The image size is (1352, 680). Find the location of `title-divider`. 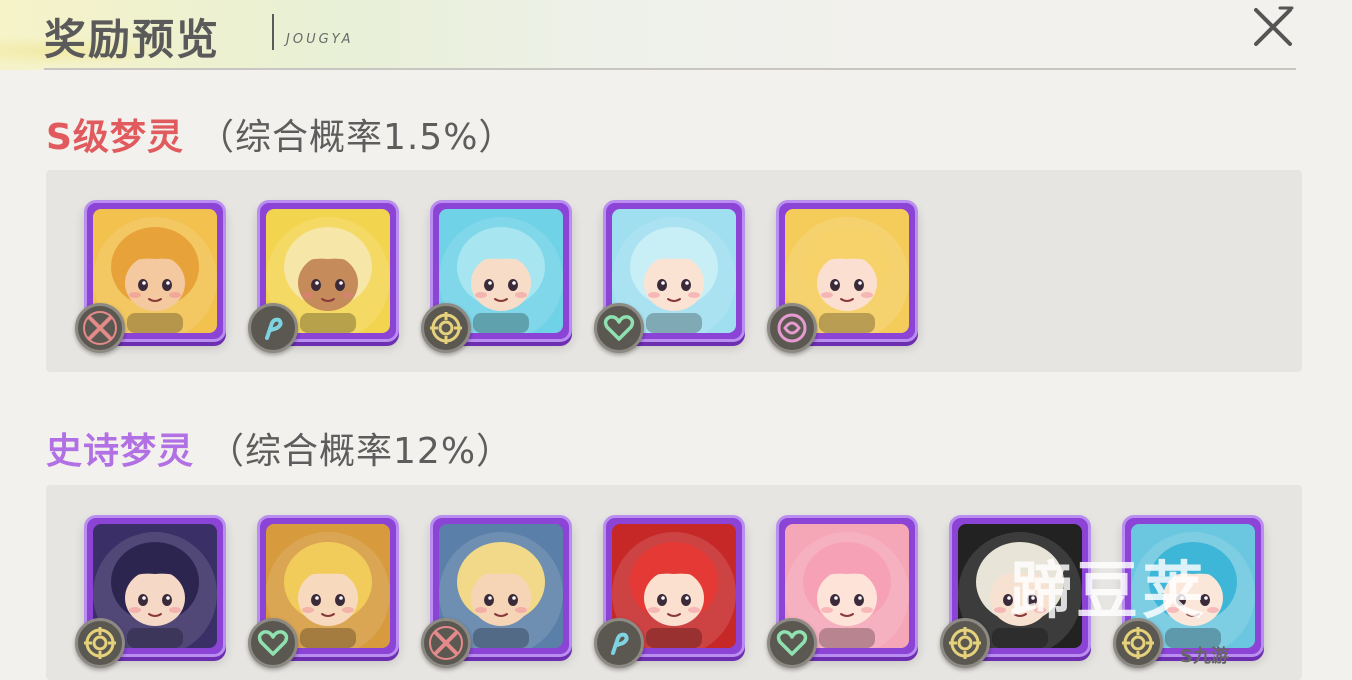

title-divider is located at coordinates (273, 32).